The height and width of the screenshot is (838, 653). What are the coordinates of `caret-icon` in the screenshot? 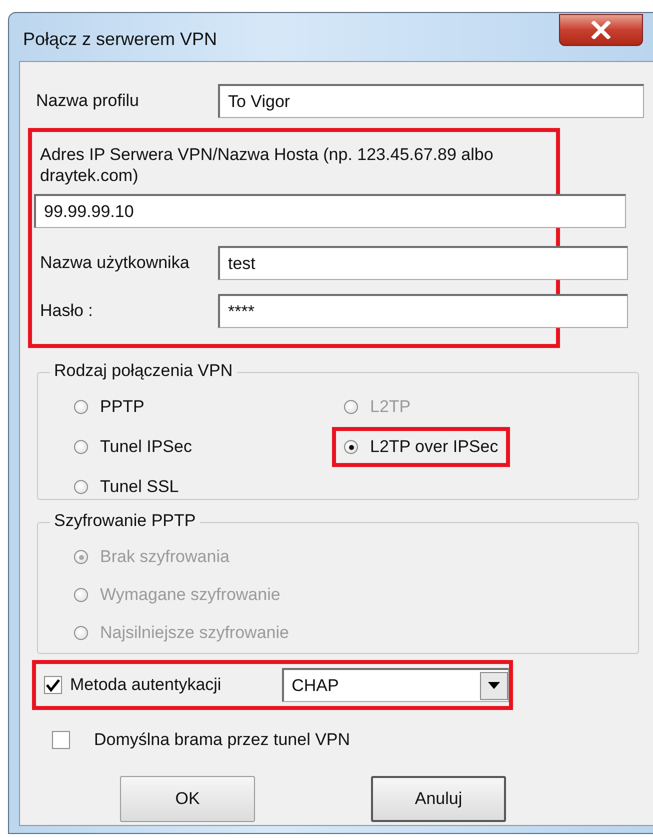 It's located at (494, 685).